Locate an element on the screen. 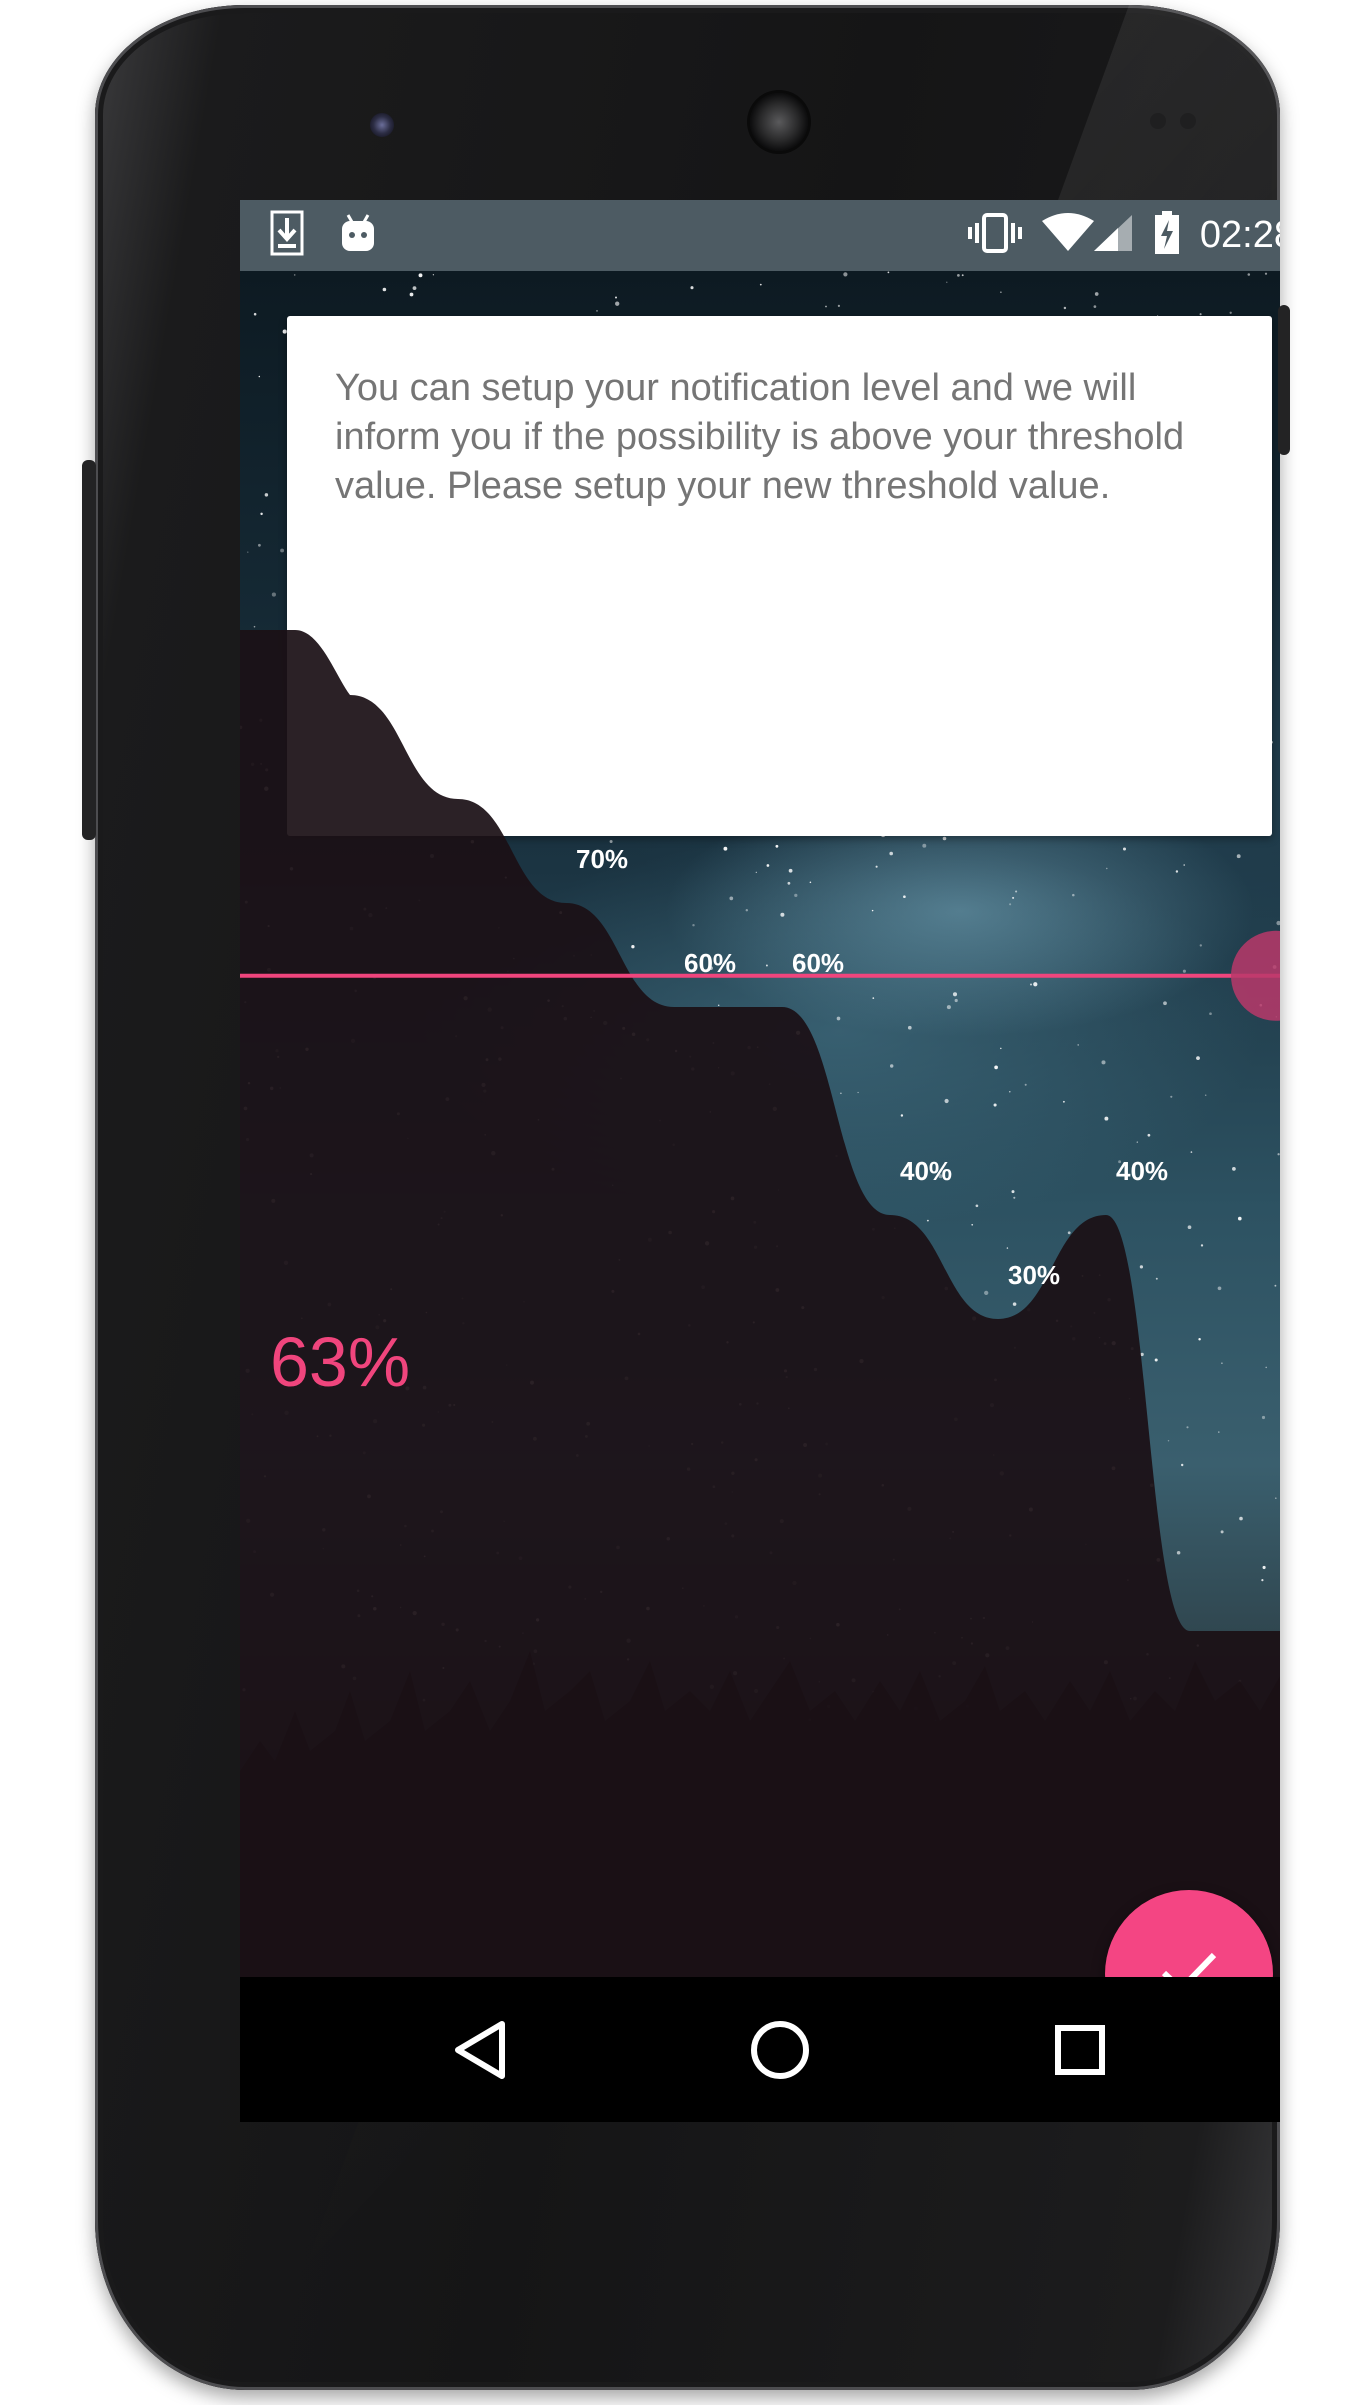  home-button is located at coordinates (780, 2052).